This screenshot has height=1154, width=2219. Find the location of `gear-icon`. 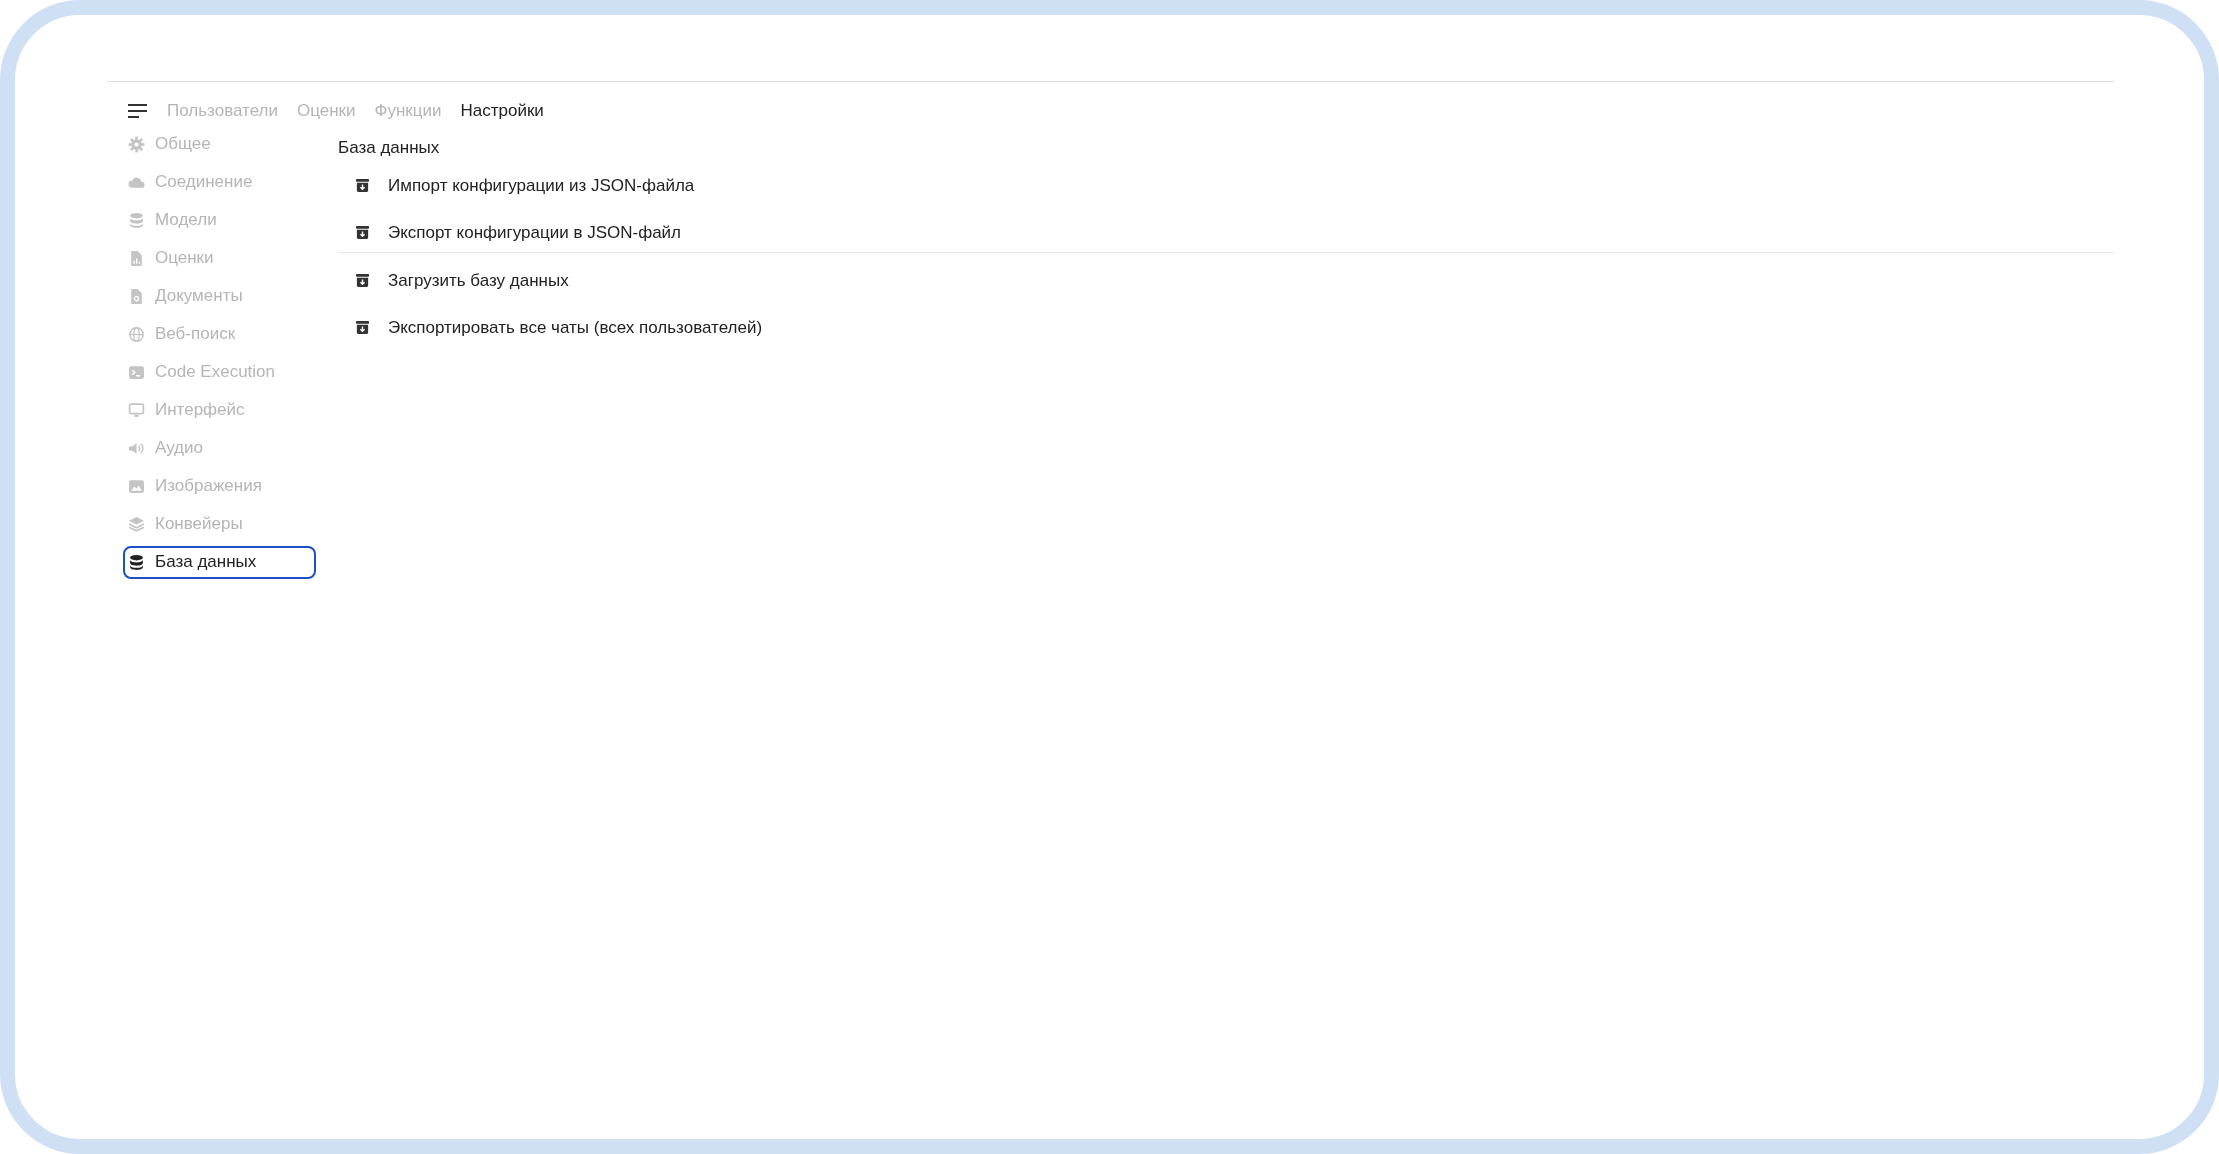

gear-icon is located at coordinates (136, 144).